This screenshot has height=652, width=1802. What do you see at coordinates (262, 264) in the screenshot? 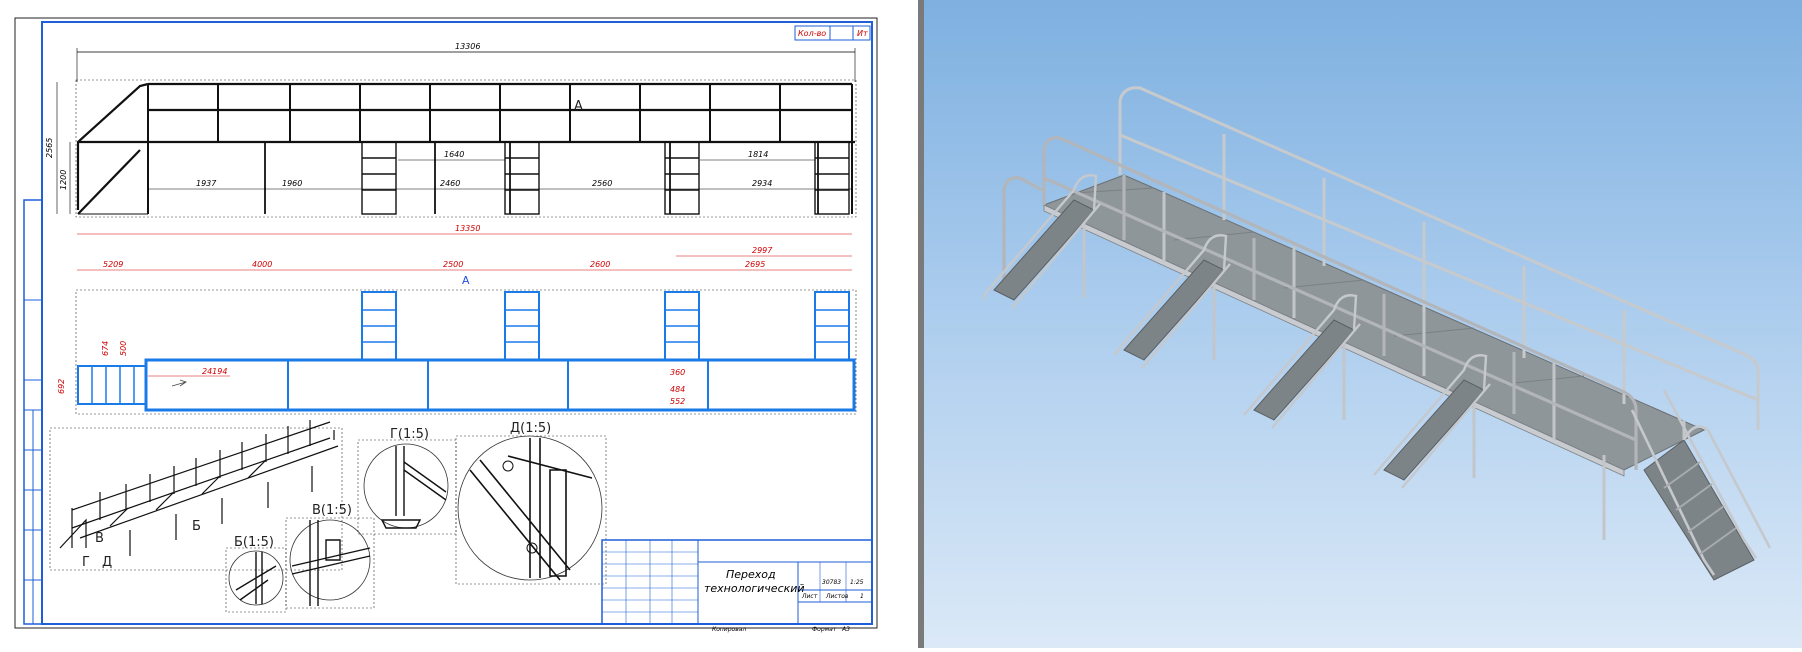
I see `plan-segment-2: 4000` at bounding box center [262, 264].